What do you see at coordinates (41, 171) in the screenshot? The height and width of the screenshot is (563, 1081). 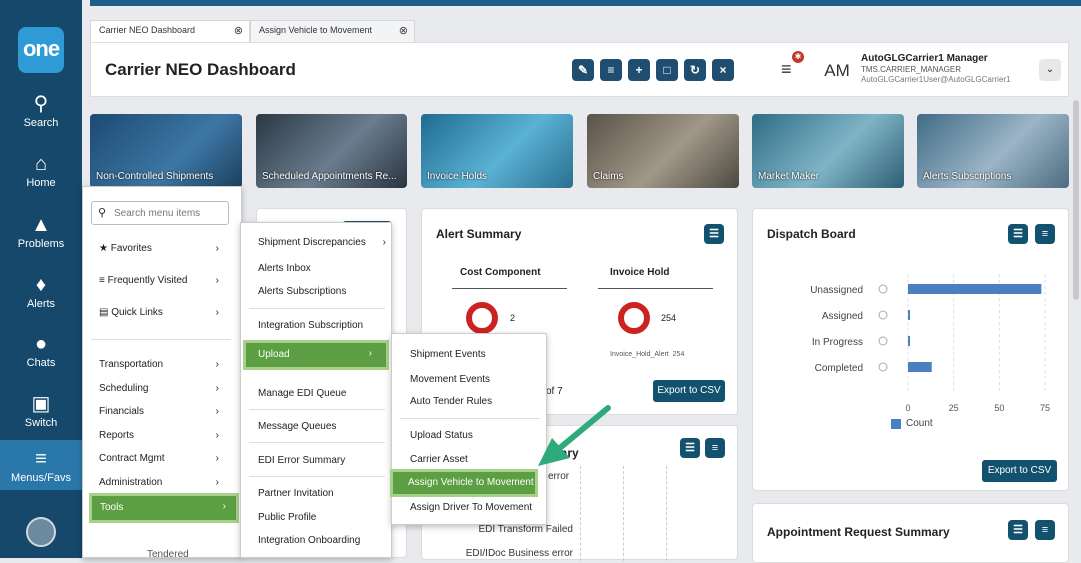 I see `nav-home: ⌂ Home` at bounding box center [41, 171].